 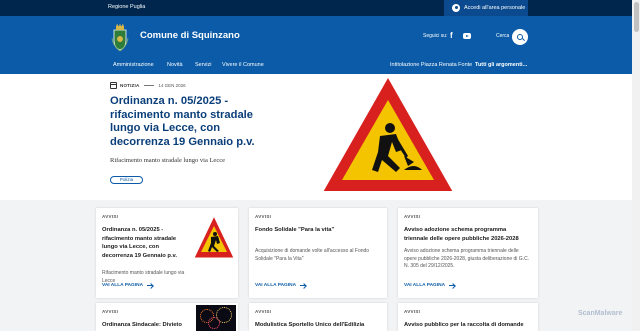 I want to click on login-button: Accedi all'area personale, so click(x=486, y=8).